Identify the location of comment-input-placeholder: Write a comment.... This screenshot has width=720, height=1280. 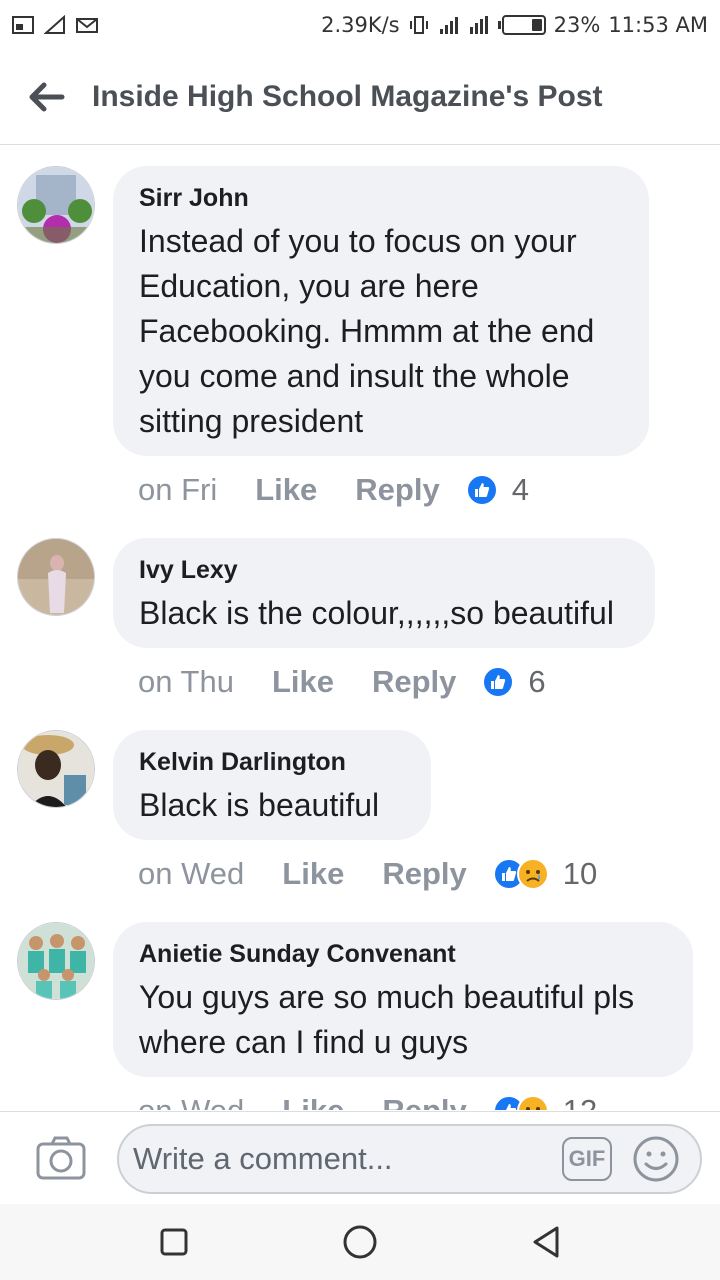
(263, 1158).